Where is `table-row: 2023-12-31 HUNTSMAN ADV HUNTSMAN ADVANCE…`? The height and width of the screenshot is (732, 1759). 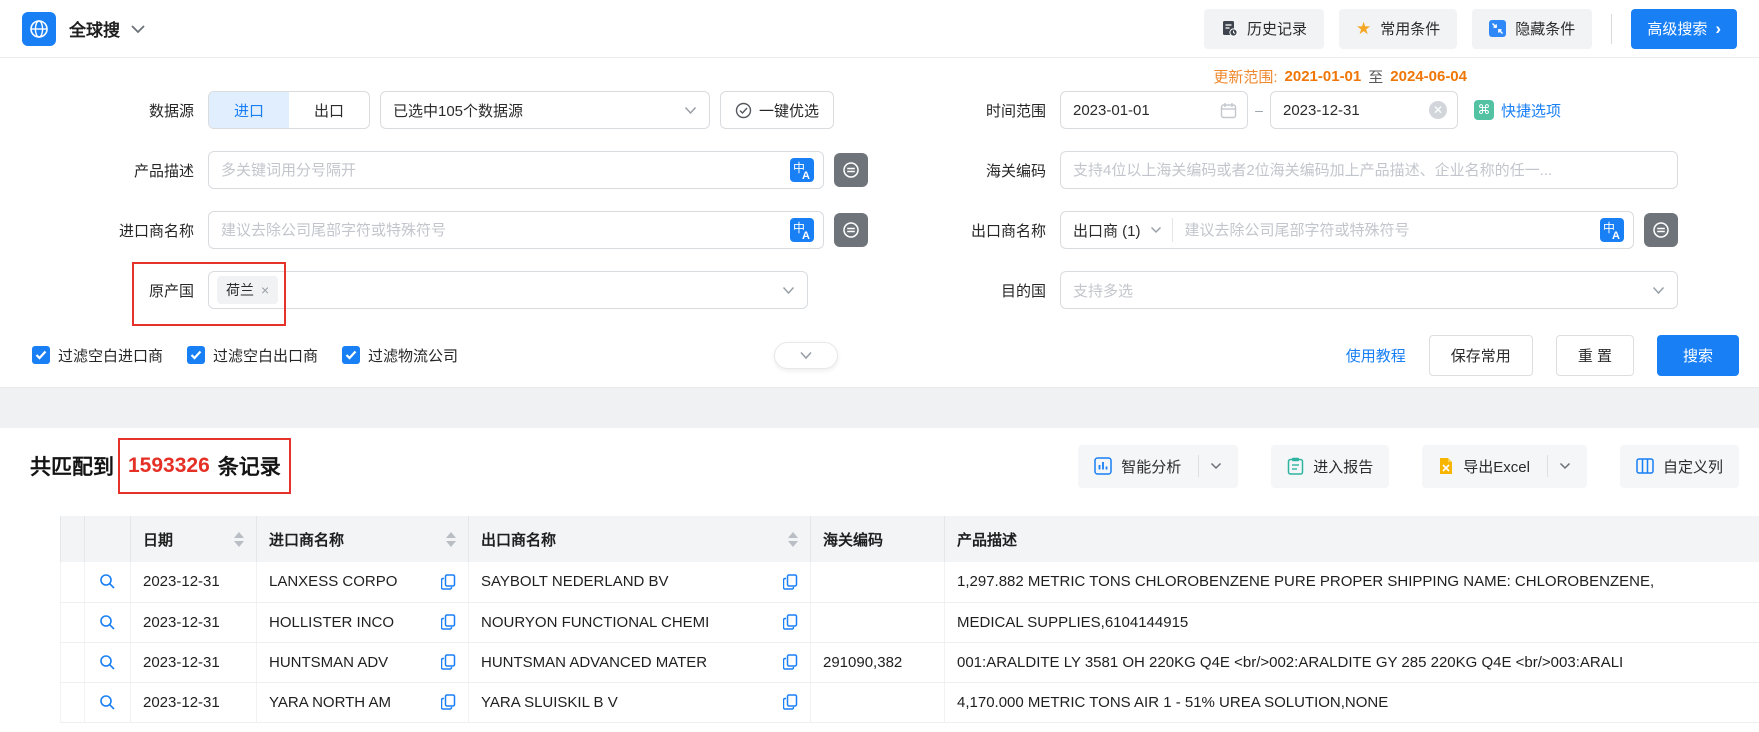 table-row: 2023-12-31 HUNTSMAN ADV HUNTSMAN ADVANCE… is located at coordinates (909, 662).